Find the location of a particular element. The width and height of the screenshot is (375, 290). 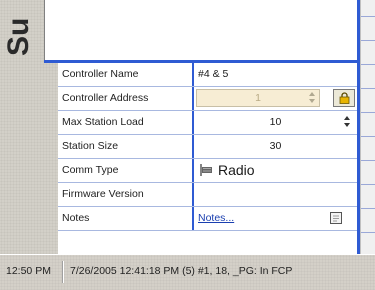

property-row-station-size: Station Size 30 is located at coordinates (207, 147).